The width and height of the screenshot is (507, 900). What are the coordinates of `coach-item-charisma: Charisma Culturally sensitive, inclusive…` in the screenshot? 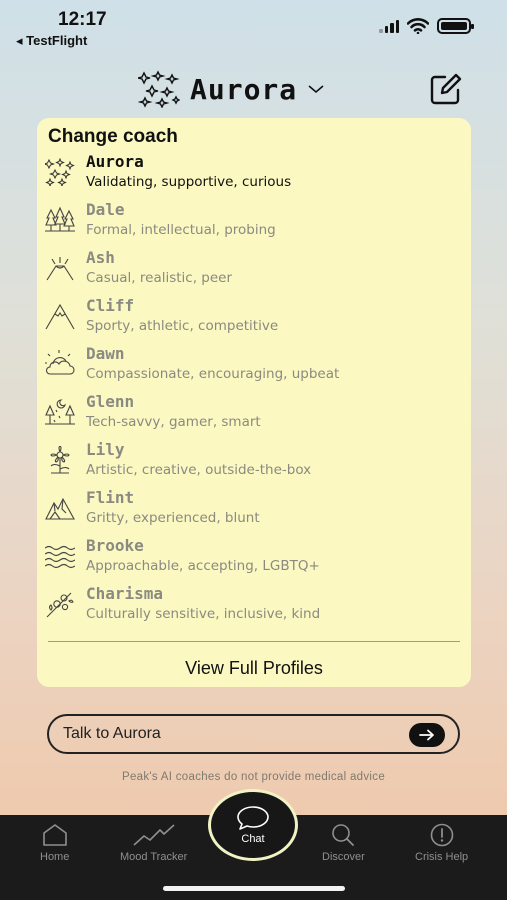 It's located at (254, 604).